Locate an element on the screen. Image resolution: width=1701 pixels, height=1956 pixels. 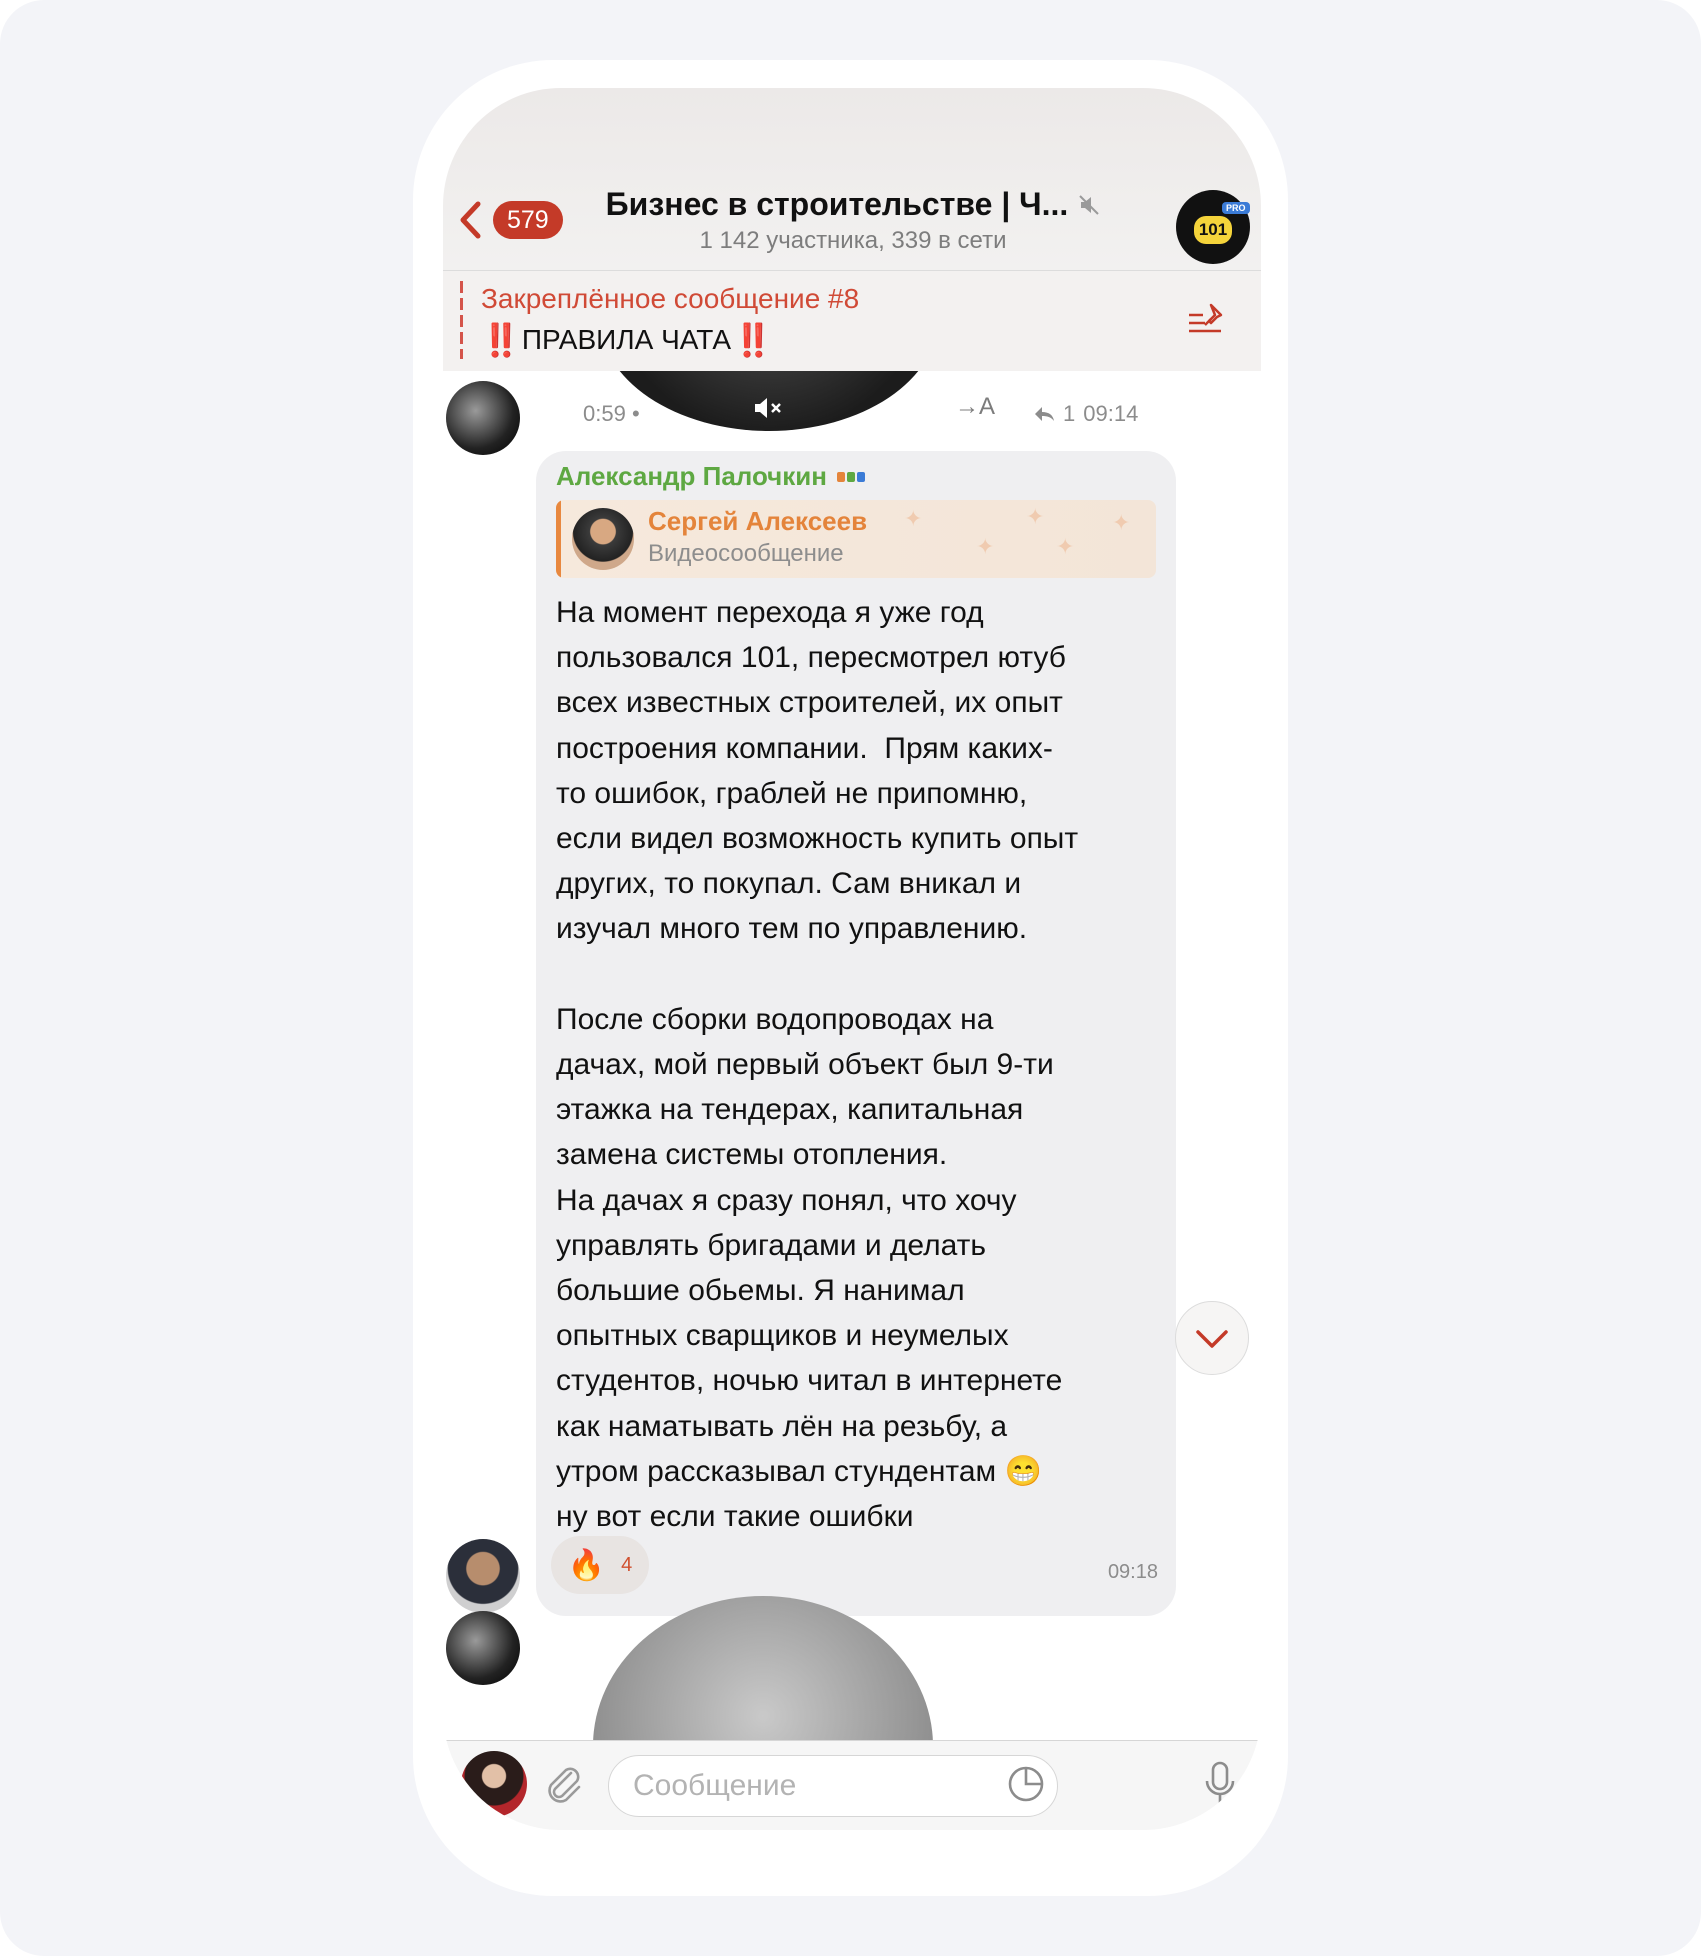
reaction-chip: 🔥 4 is located at coordinates (600, 1565).